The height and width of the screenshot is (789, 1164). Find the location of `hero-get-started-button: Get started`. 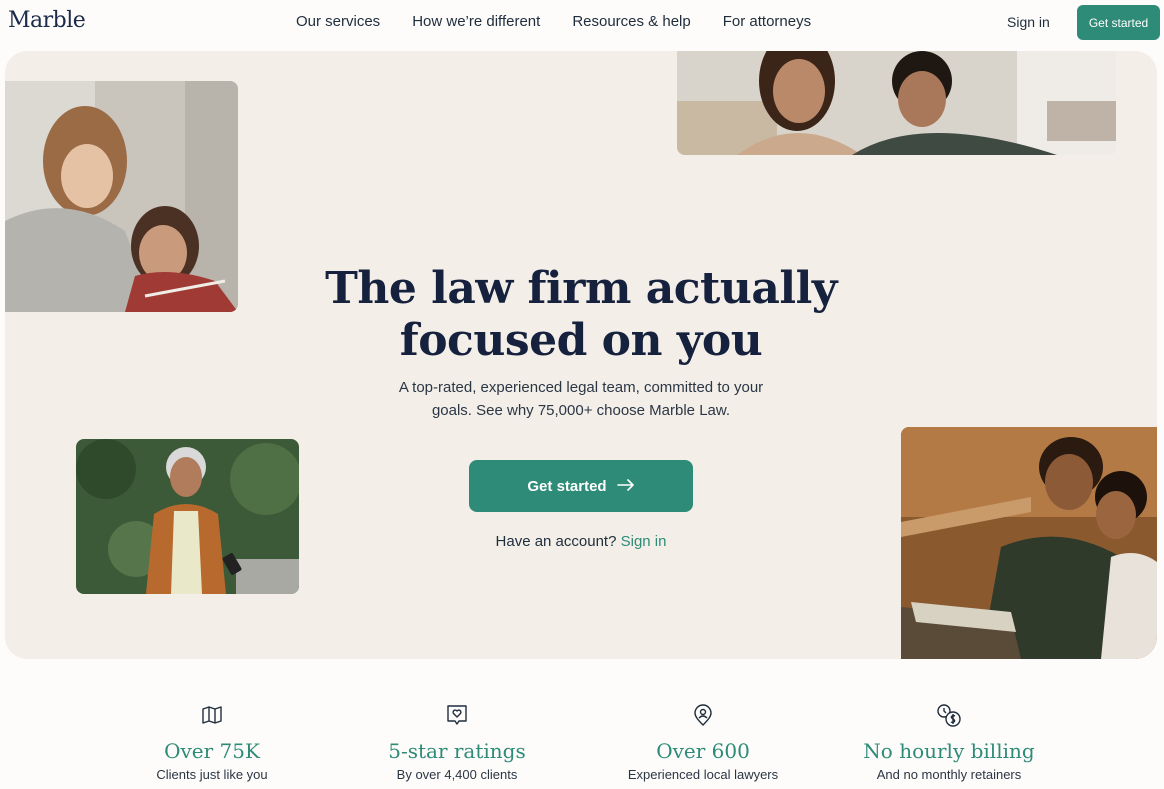

hero-get-started-button: Get started is located at coordinates (581, 486).